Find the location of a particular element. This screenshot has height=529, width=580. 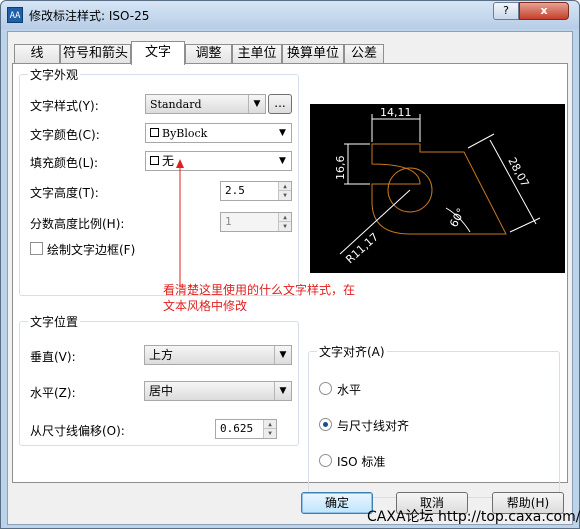

horizontal-select: 居中 ▼ is located at coordinates (218, 391).